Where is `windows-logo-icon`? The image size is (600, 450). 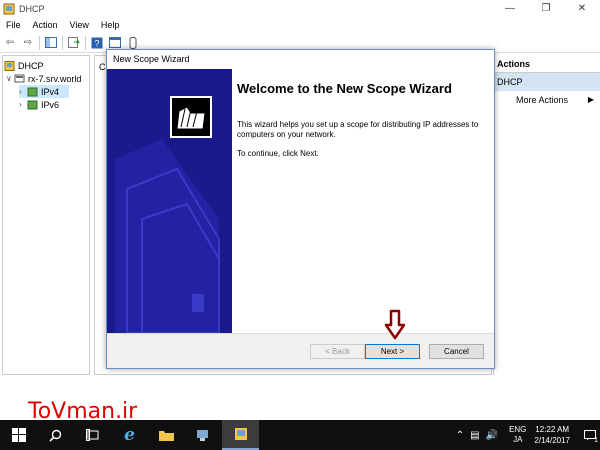 windows-logo-icon is located at coordinates (18, 435).